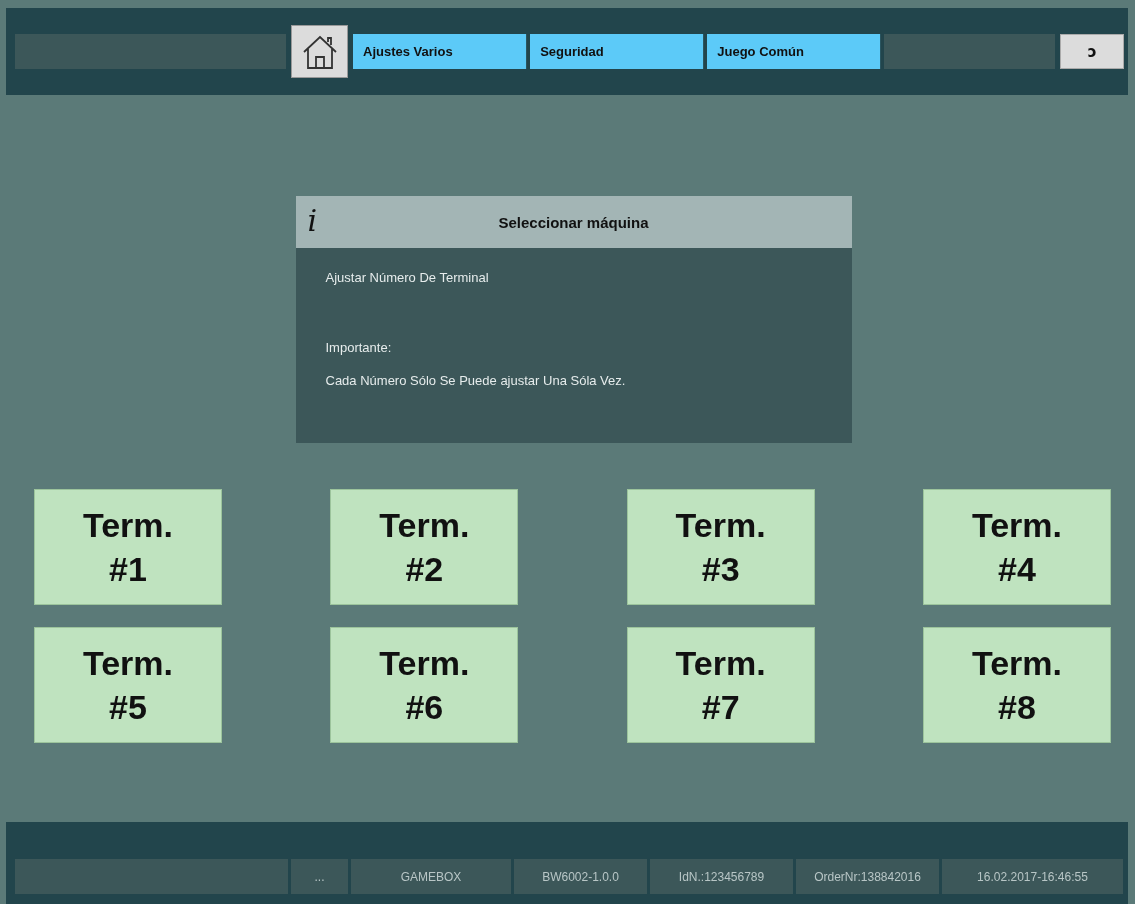  What do you see at coordinates (128, 685) in the screenshot?
I see `terminal-button: Term. #5` at bounding box center [128, 685].